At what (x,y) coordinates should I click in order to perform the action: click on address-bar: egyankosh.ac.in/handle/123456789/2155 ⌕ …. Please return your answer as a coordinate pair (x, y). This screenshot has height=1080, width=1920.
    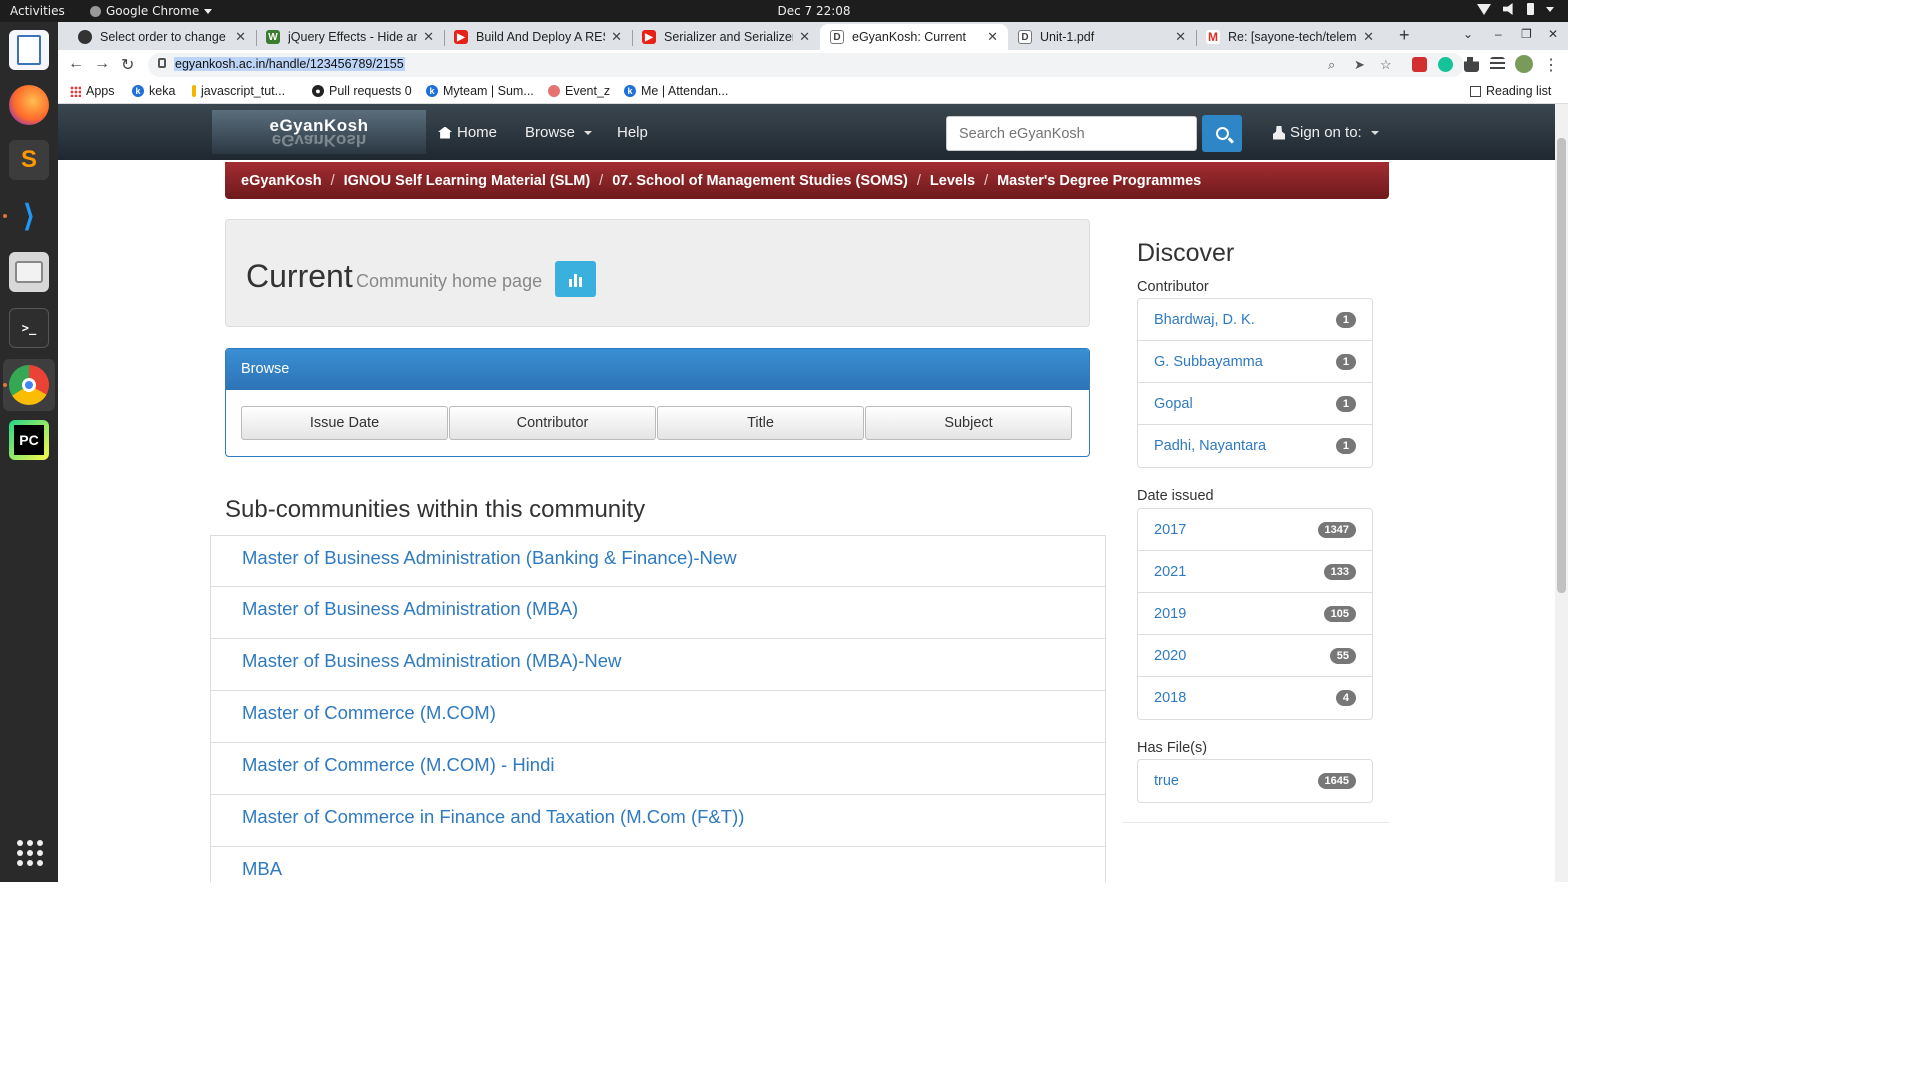
    Looking at the image, I should click on (806, 65).